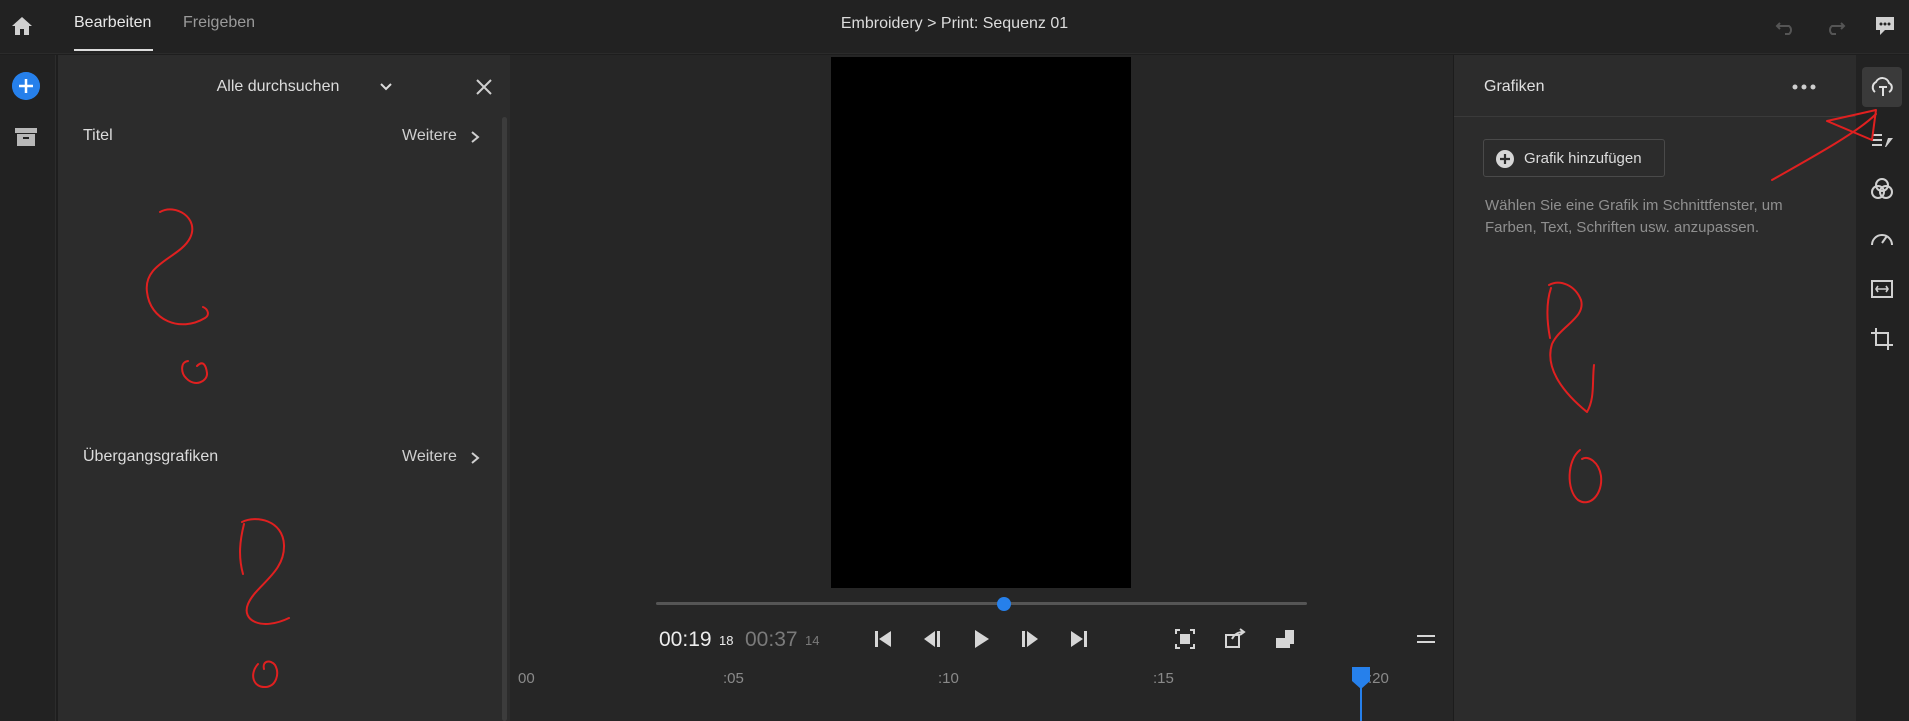 This screenshot has width=1909, height=721. I want to click on add-graphic-label: Grafik hinzufügen, so click(1583, 158).